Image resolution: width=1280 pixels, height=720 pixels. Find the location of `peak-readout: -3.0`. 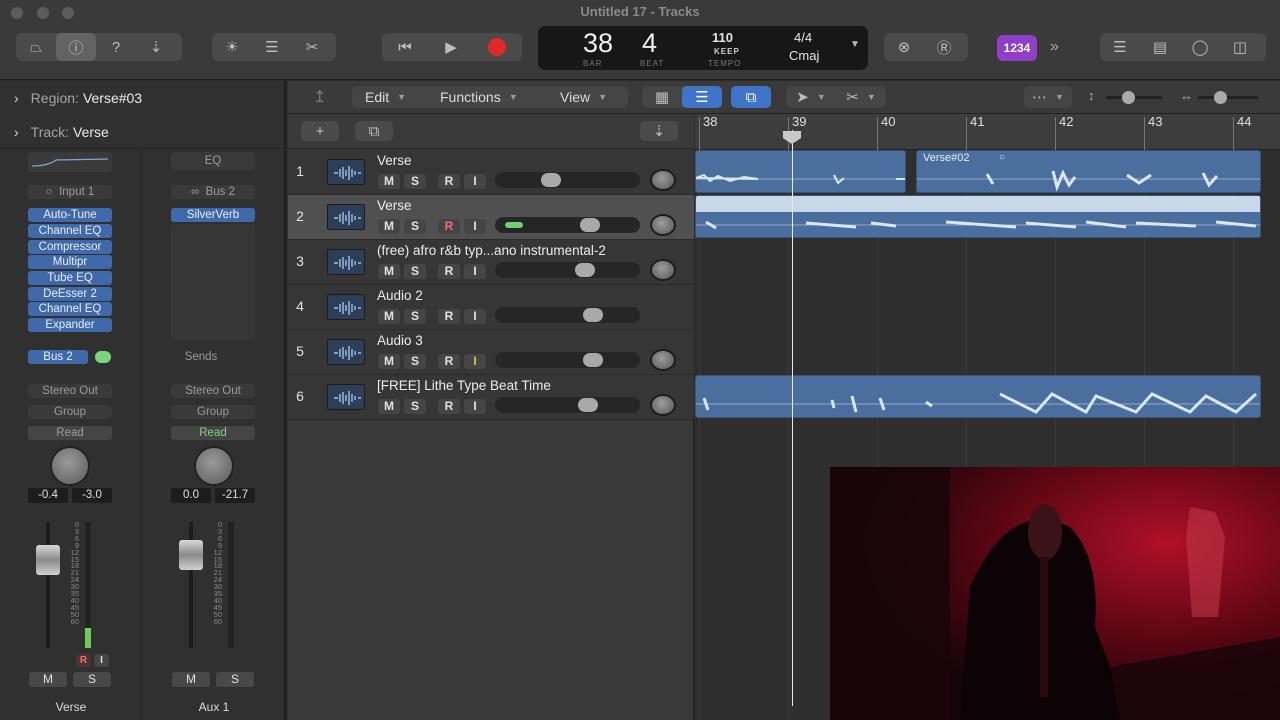

peak-readout: -3.0 is located at coordinates (92, 495).